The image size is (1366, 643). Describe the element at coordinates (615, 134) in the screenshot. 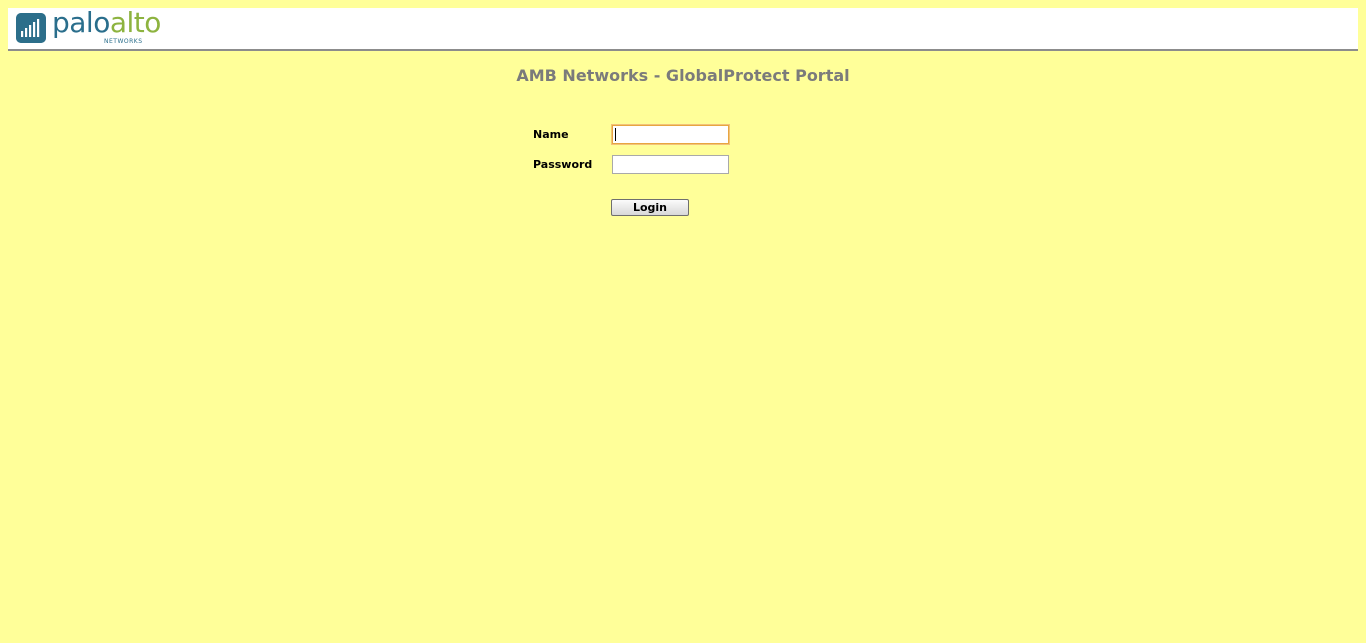

I see `text-caret` at that location.